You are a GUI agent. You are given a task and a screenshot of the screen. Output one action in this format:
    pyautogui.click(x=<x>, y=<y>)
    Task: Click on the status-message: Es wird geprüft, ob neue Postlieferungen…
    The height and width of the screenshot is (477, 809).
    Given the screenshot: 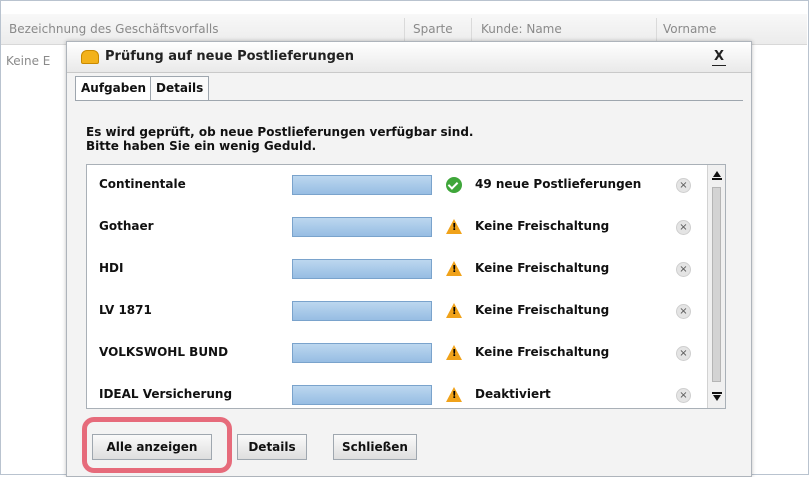 What is the action you would take?
    pyautogui.click(x=280, y=139)
    